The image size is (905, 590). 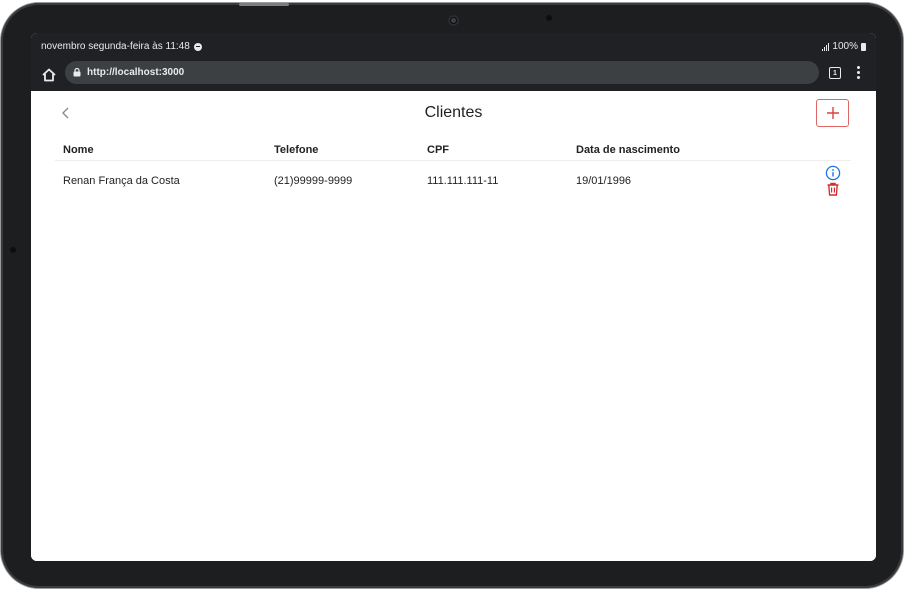 I want to click on header-nome: Nome, so click(x=160, y=151).